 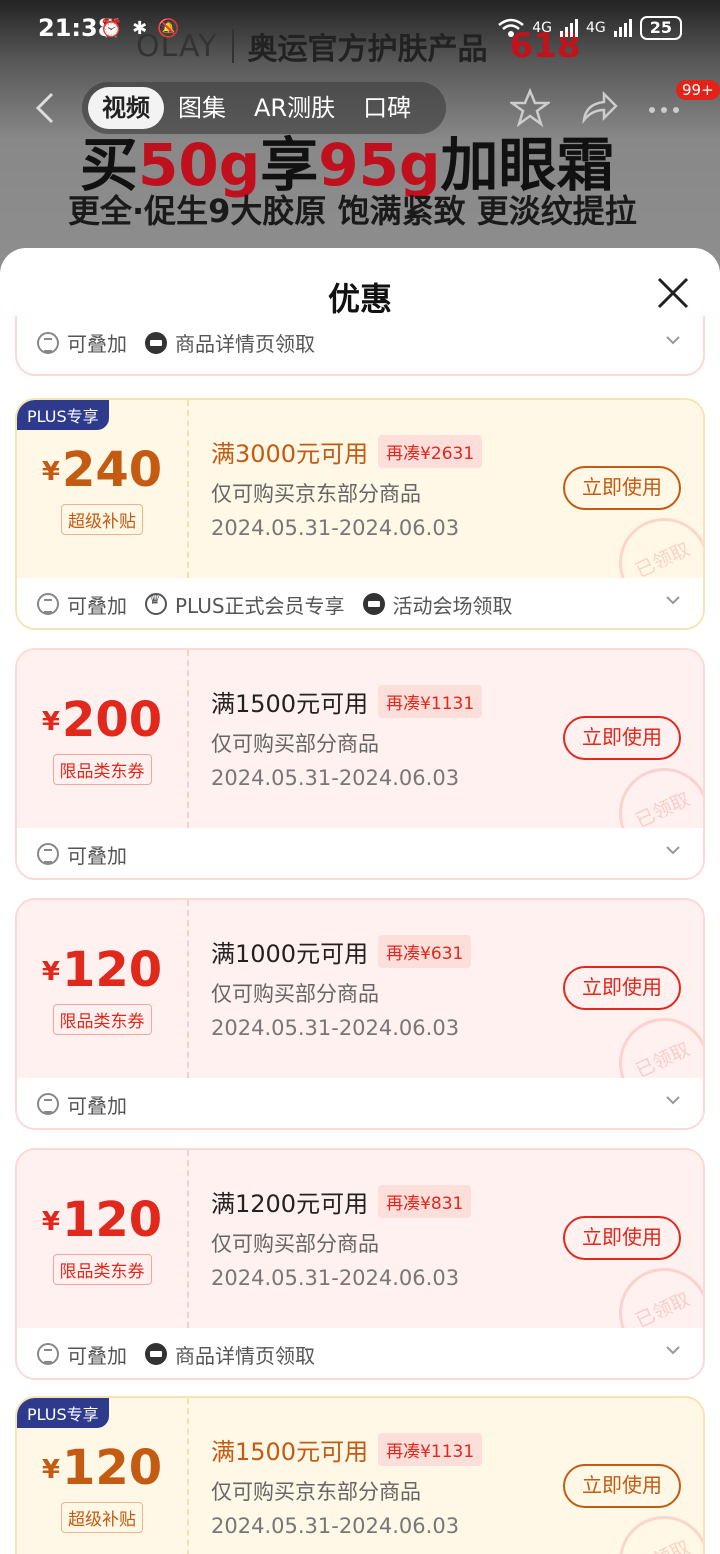 What do you see at coordinates (568, 28) in the screenshot?
I see `signal-icon` at bounding box center [568, 28].